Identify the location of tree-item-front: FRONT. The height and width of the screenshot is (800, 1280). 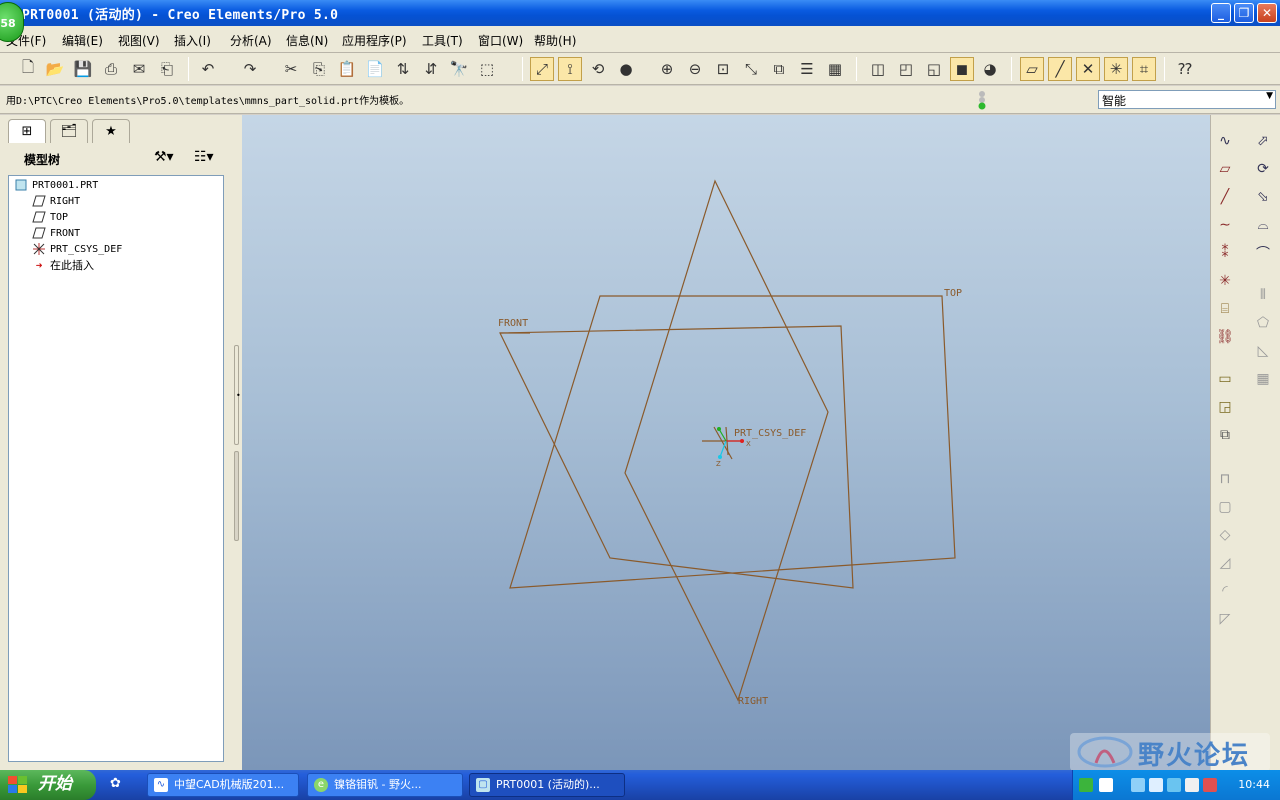
(55, 233).